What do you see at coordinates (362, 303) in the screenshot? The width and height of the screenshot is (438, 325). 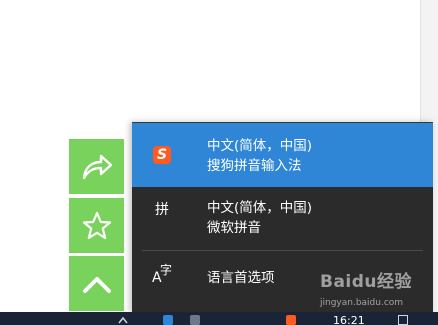 I see `watermark-url: jingyan.baidu.com` at bounding box center [362, 303].